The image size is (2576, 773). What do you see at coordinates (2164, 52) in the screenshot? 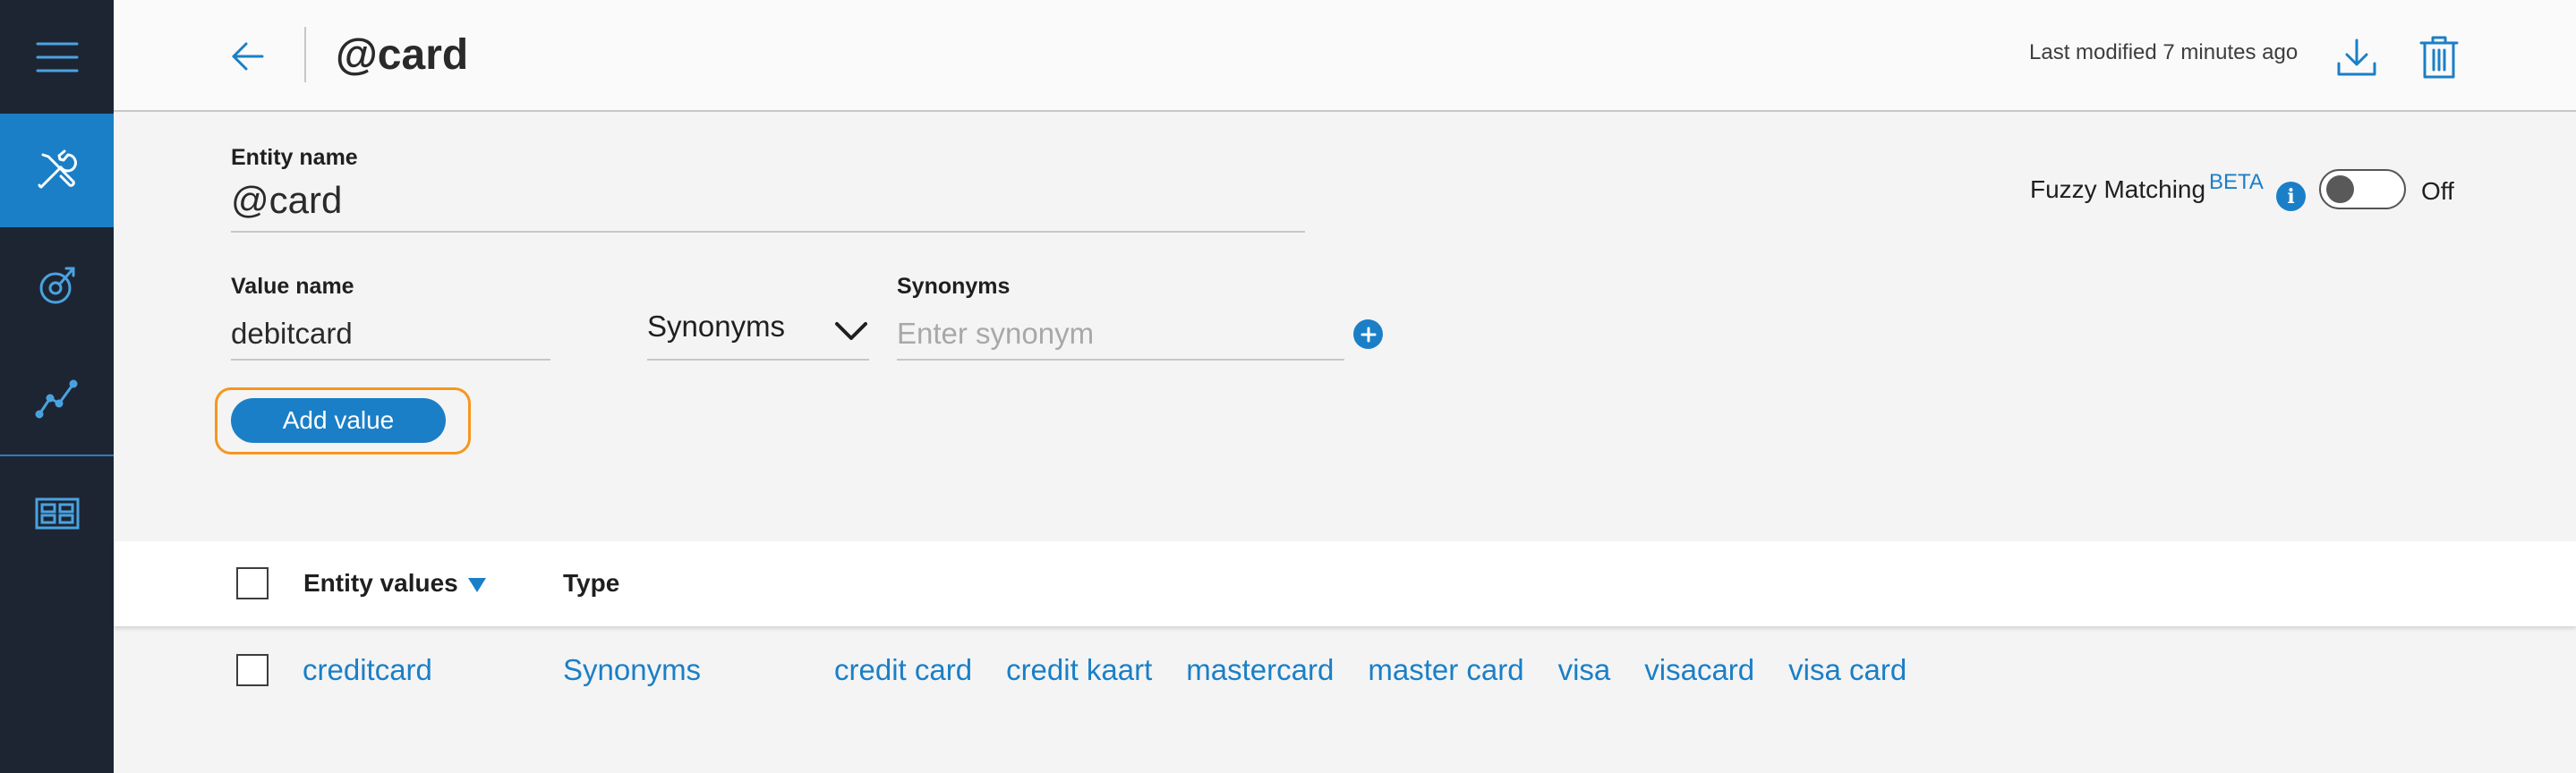
I see `last-modified-text: Last modified 7 minutes ago` at bounding box center [2164, 52].